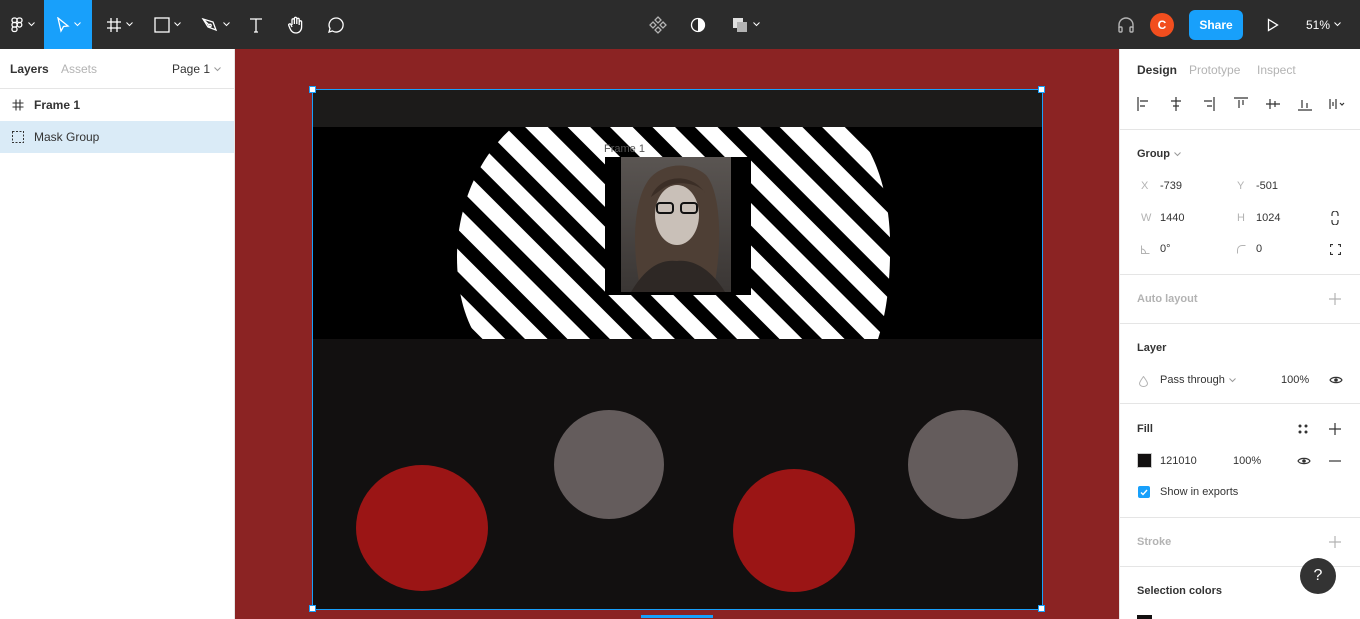  What do you see at coordinates (29, 69) in the screenshot?
I see `tab-layers: Layers` at bounding box center [29, 69].